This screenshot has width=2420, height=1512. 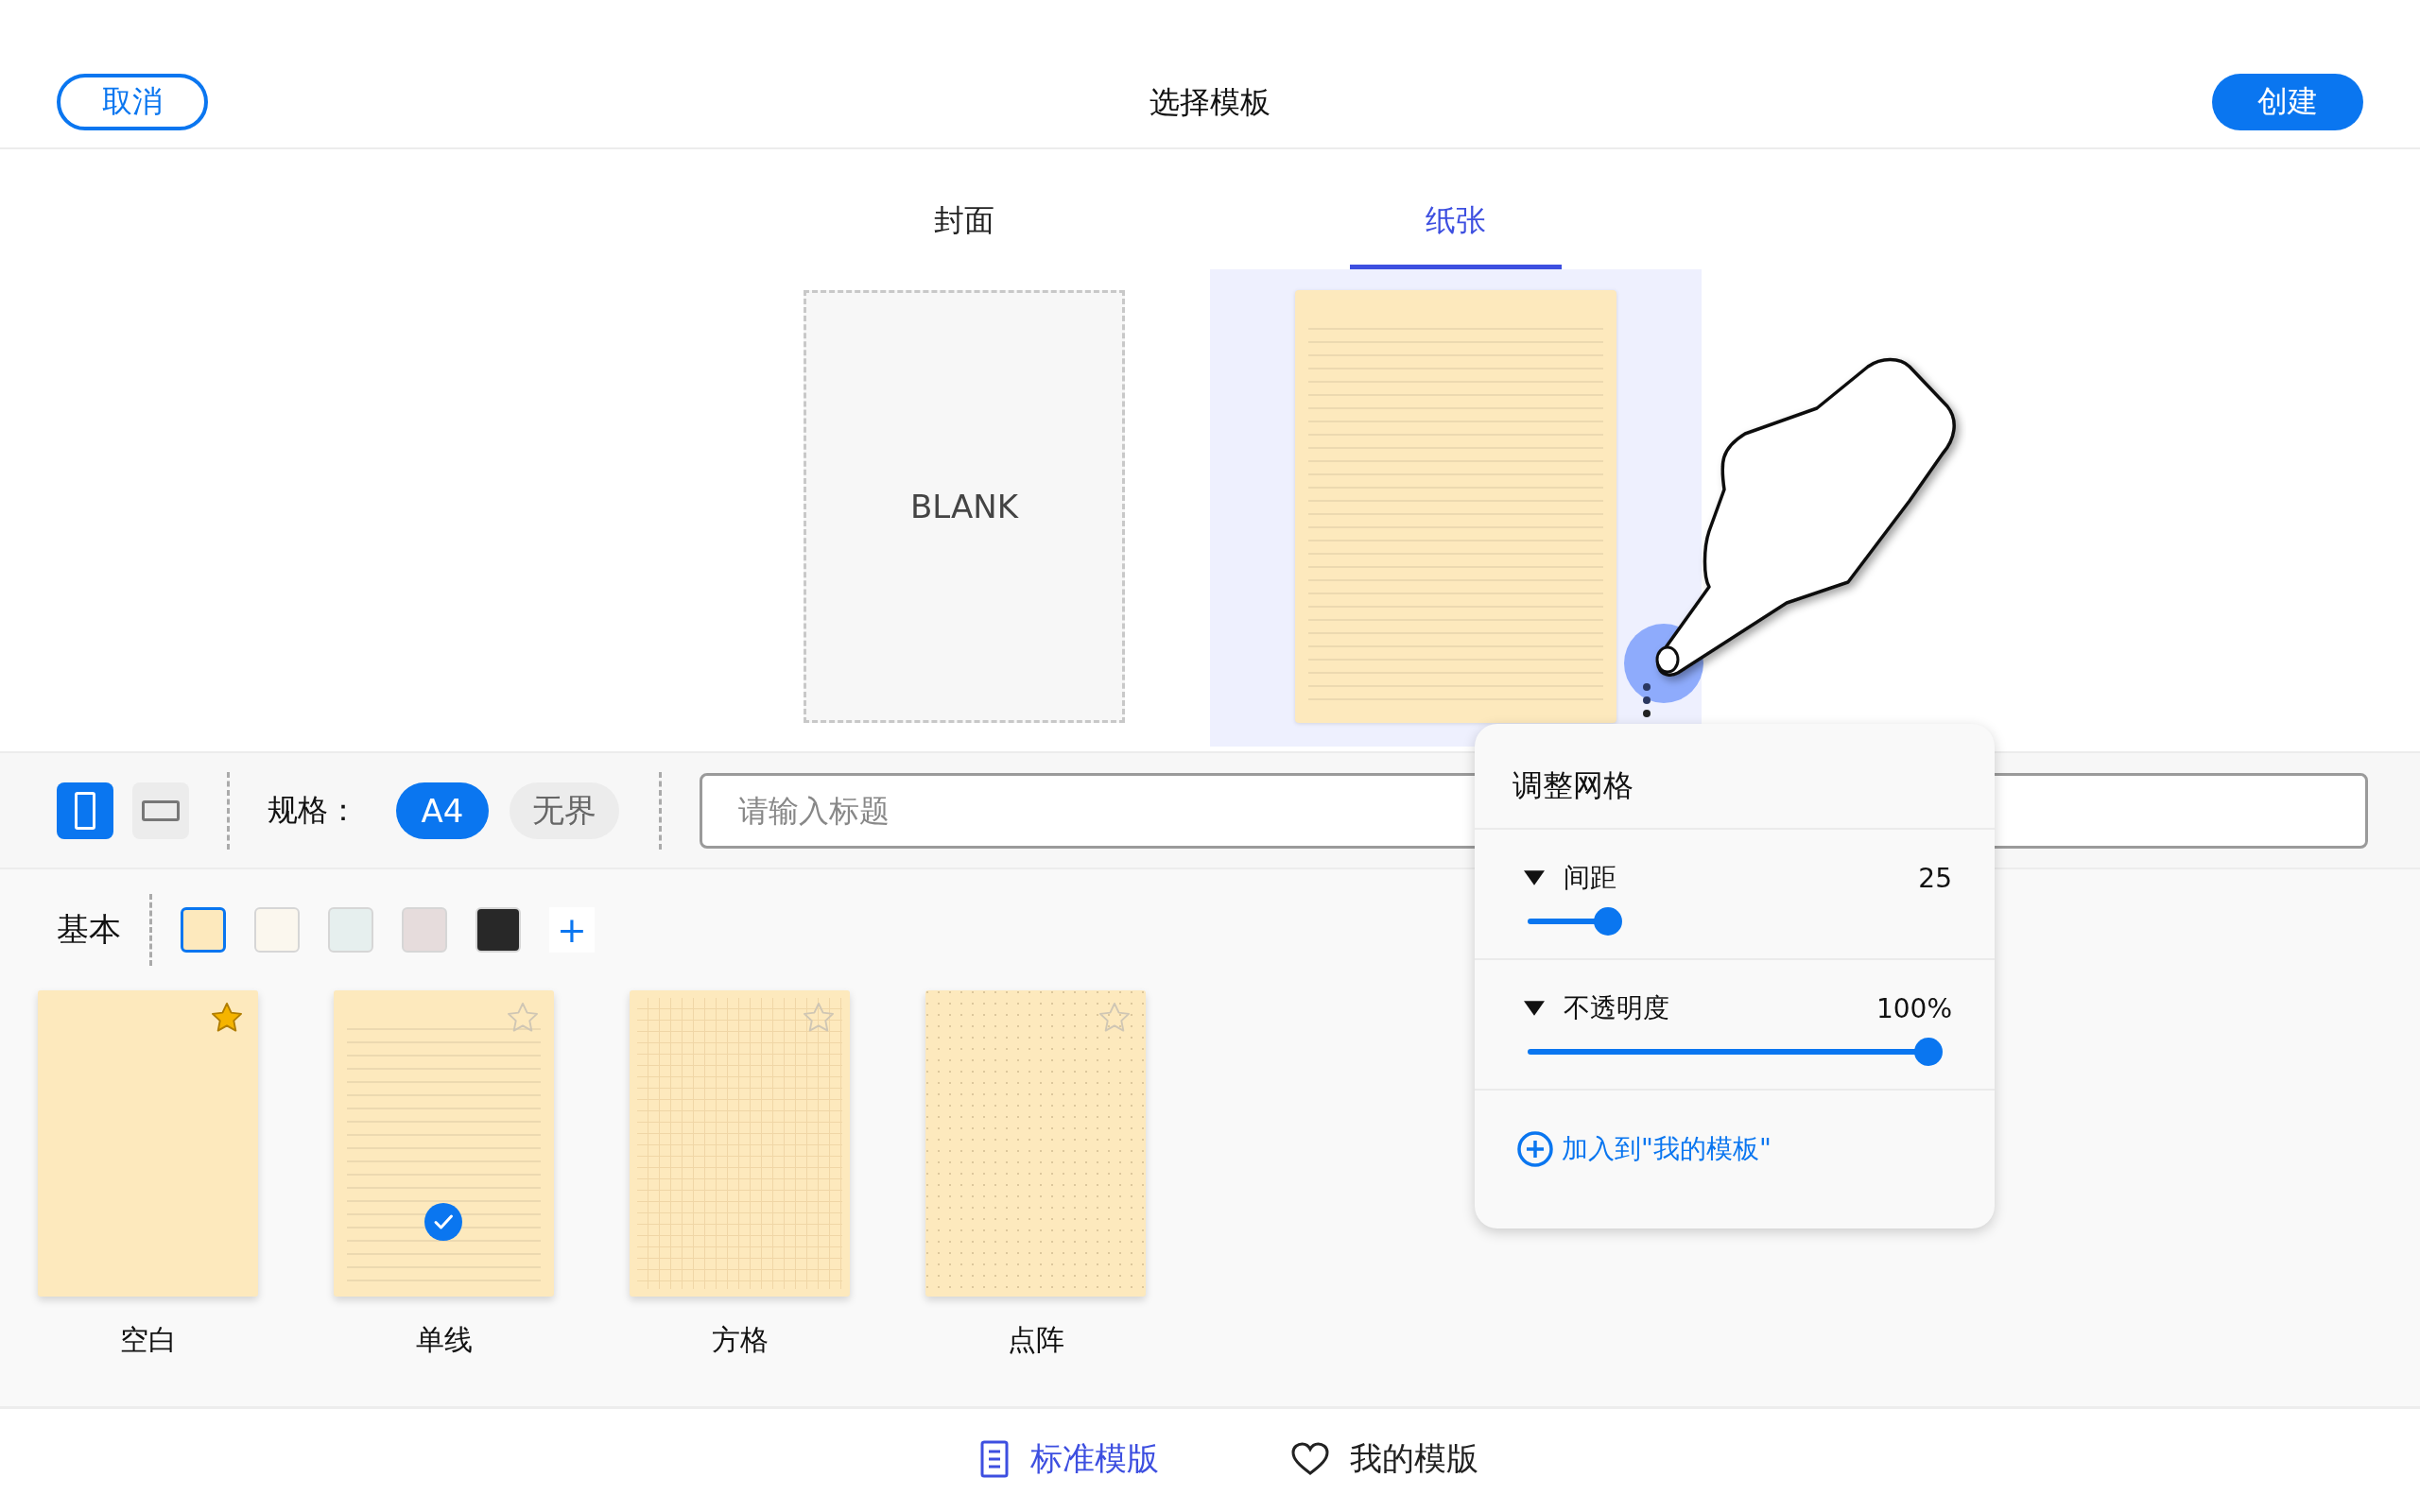 I want to click on color-group-label: 基本, so click(x=89, y=929).